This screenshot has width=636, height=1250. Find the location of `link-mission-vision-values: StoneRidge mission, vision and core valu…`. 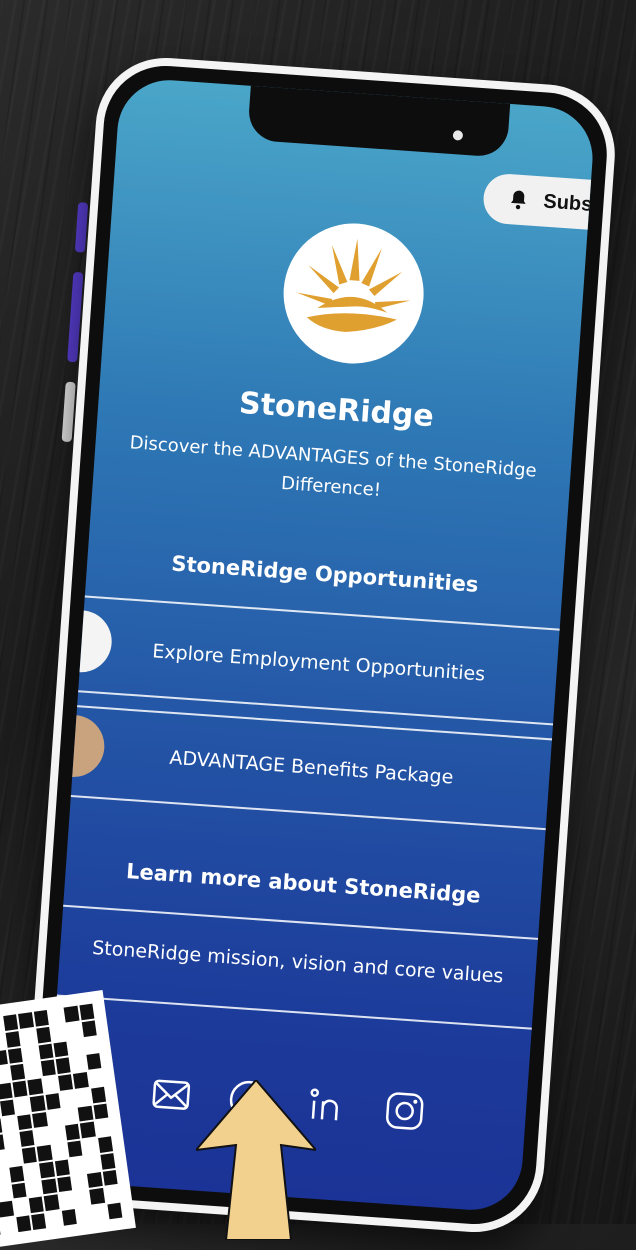

link-mission-vision-values: StoneRidge mission, vision and core valu… is located at coordinates (298, 962).